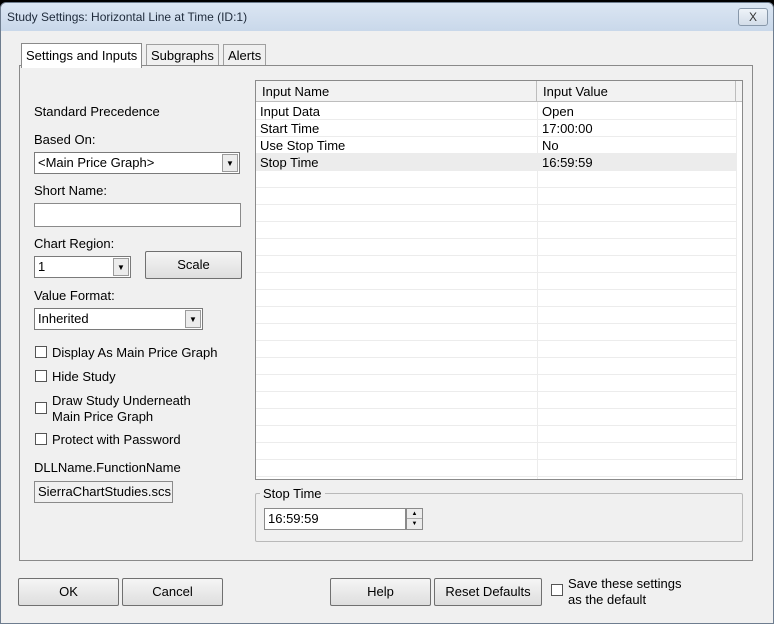 This screenshot has height=624, width=774. What do you see at coordinates (380, 592) in the screenshot?
I see `help-button: Help` at bounding box center [380, 592].